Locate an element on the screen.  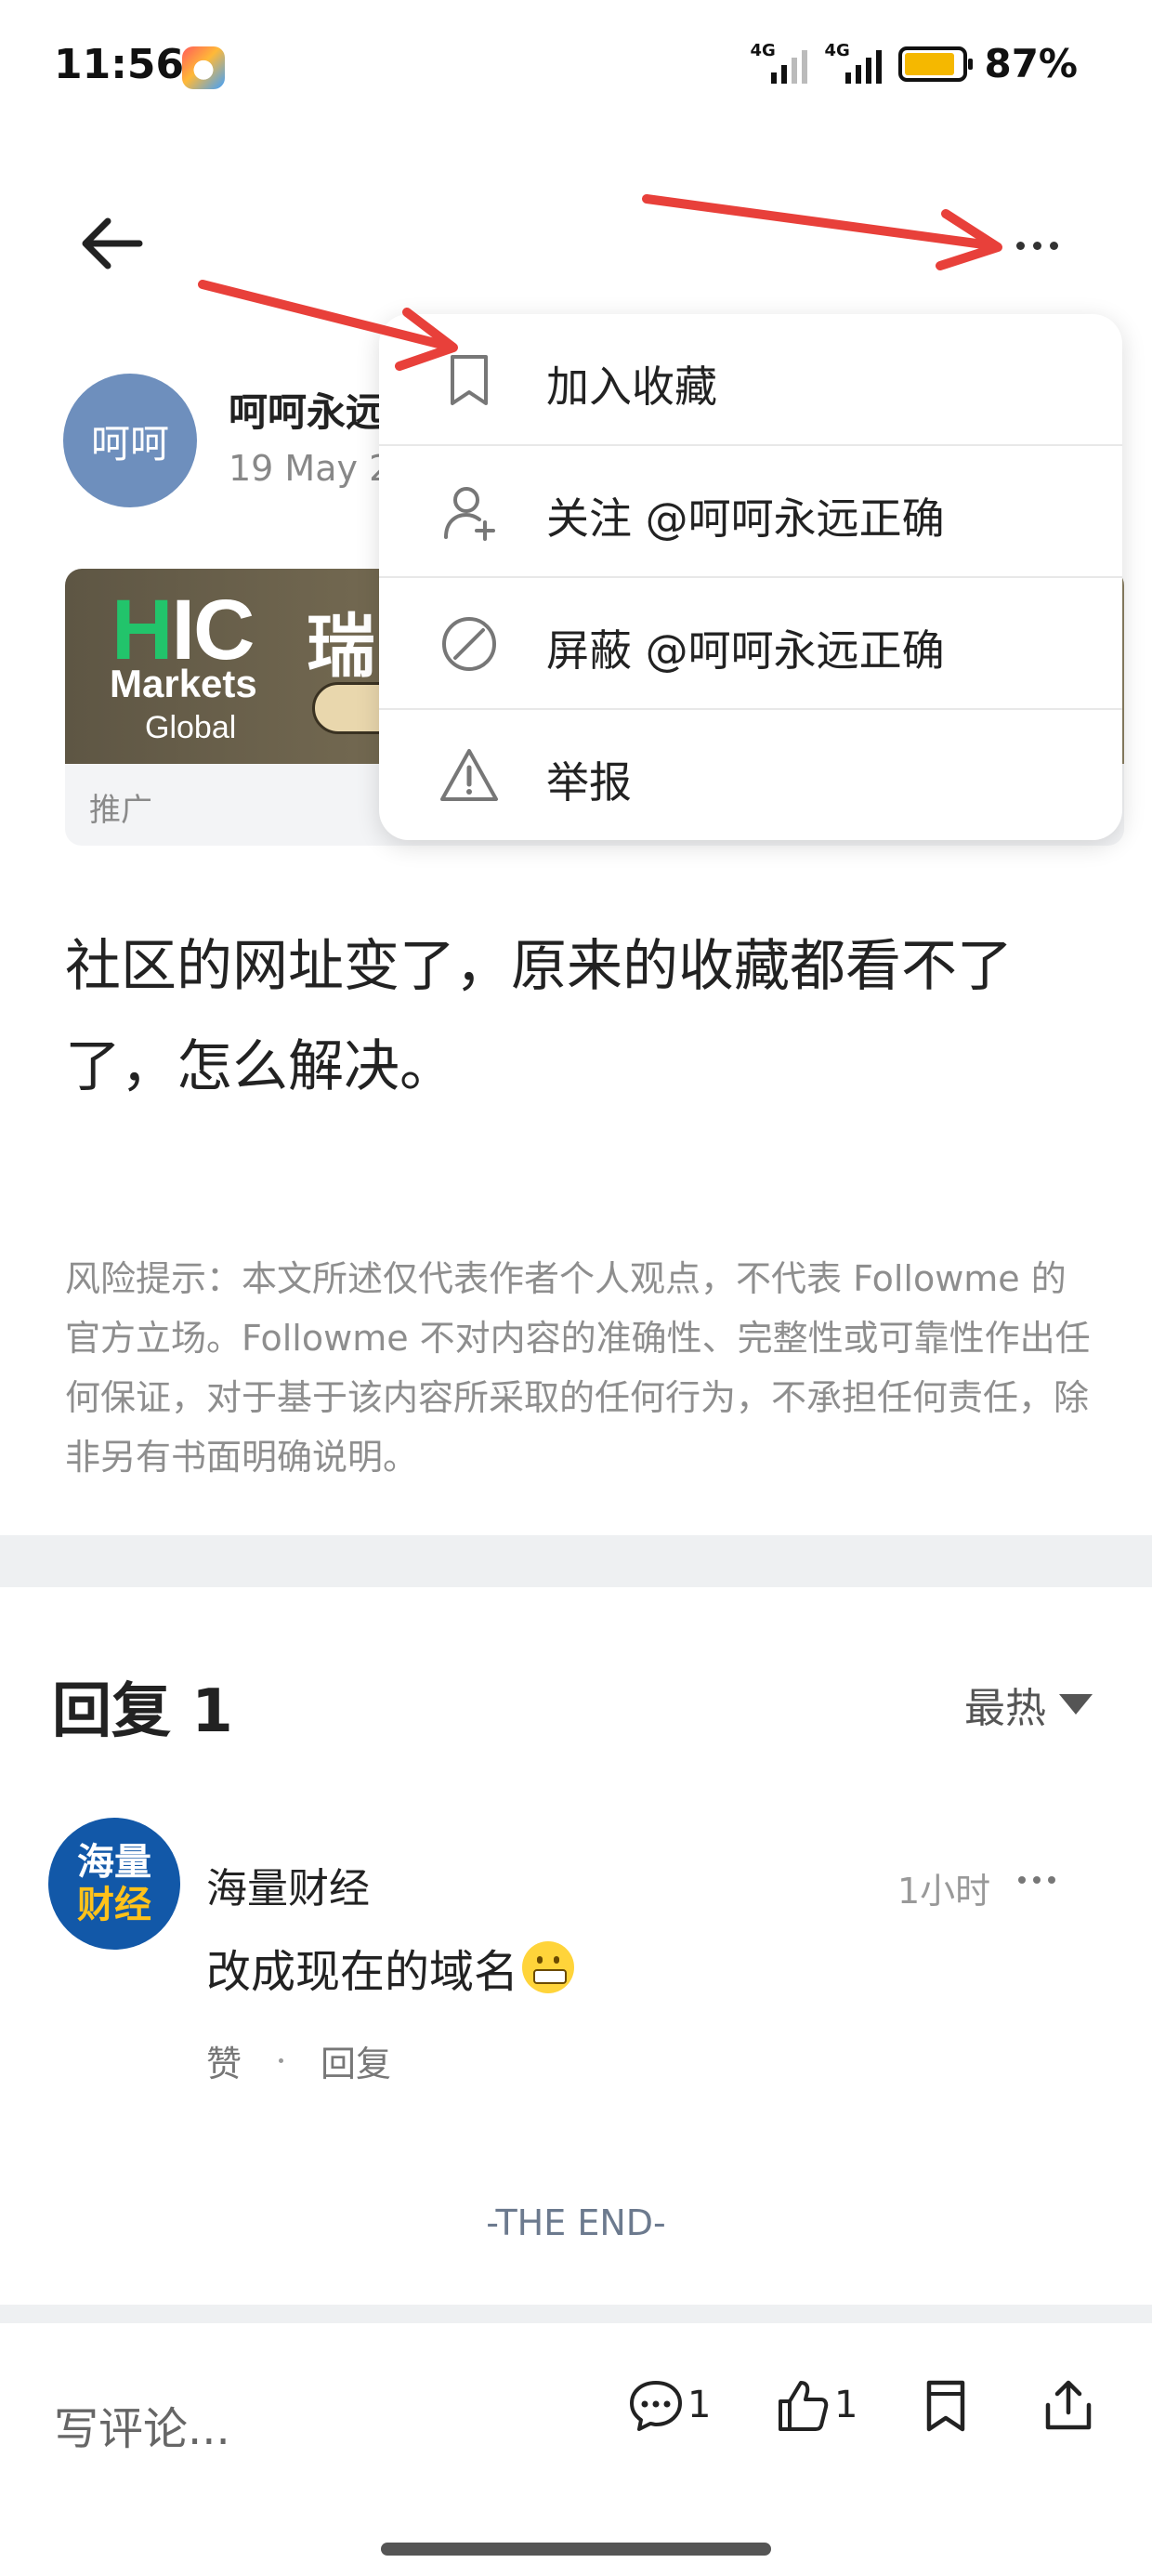
back-button is located at coordinates (116, 243).